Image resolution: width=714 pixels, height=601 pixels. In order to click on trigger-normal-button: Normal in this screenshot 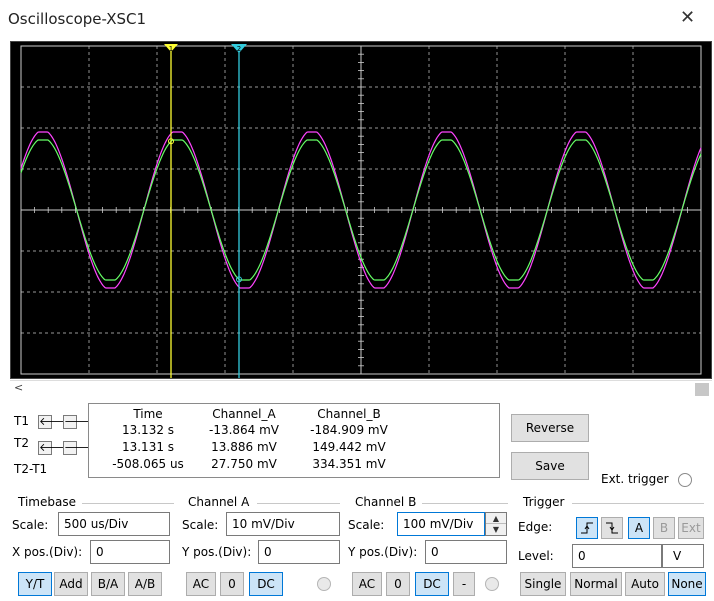, I will do `click(596, 584)`.